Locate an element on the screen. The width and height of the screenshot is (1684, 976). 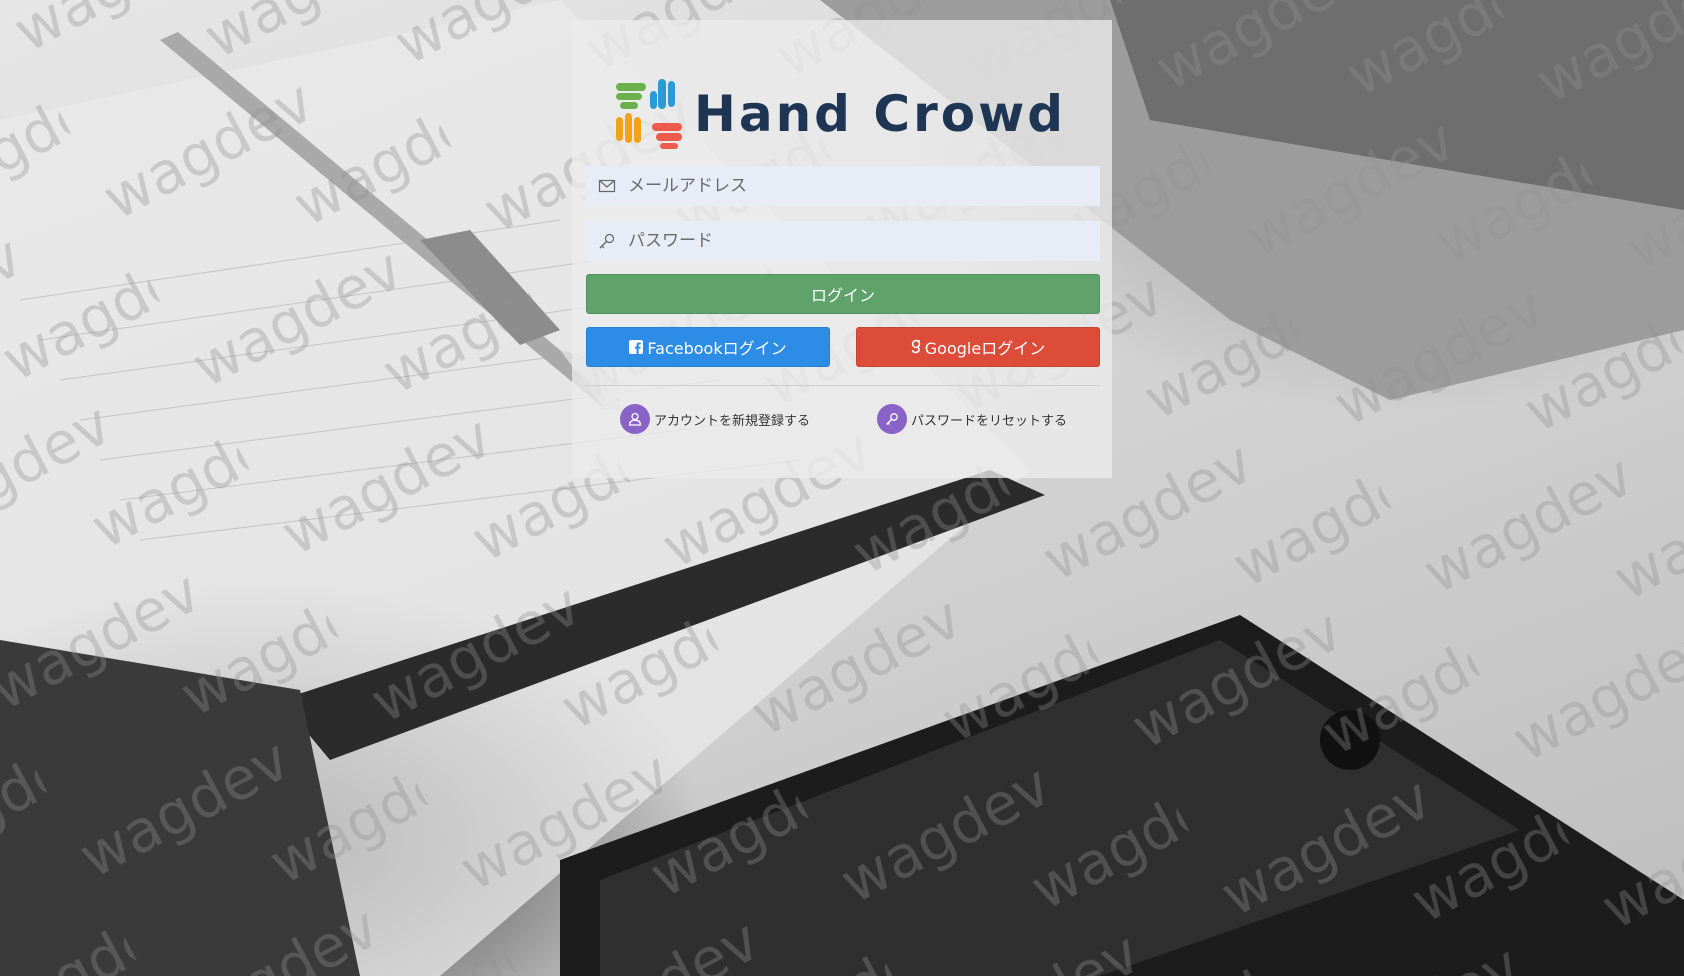
email-input is located at coordinates (858, 186).